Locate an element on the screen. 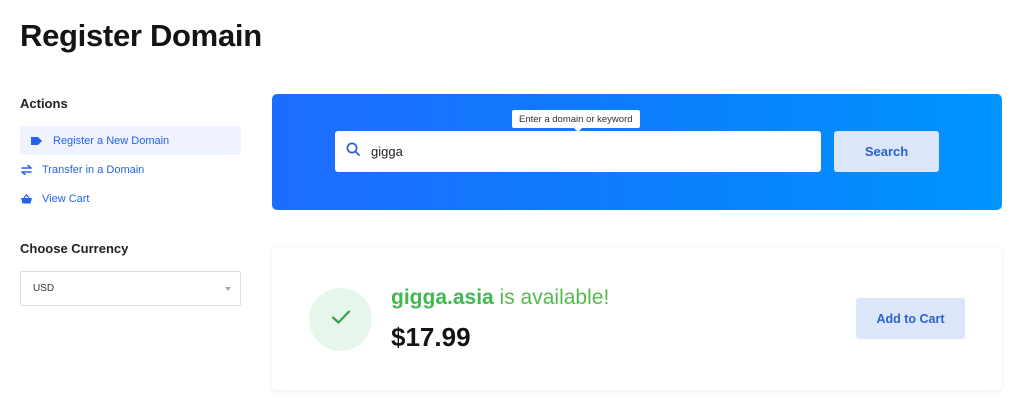 This screenshot has width=1024, height=407. sidebar-item-register-domain: Register a New Domain is located at coordinates (130, 140).